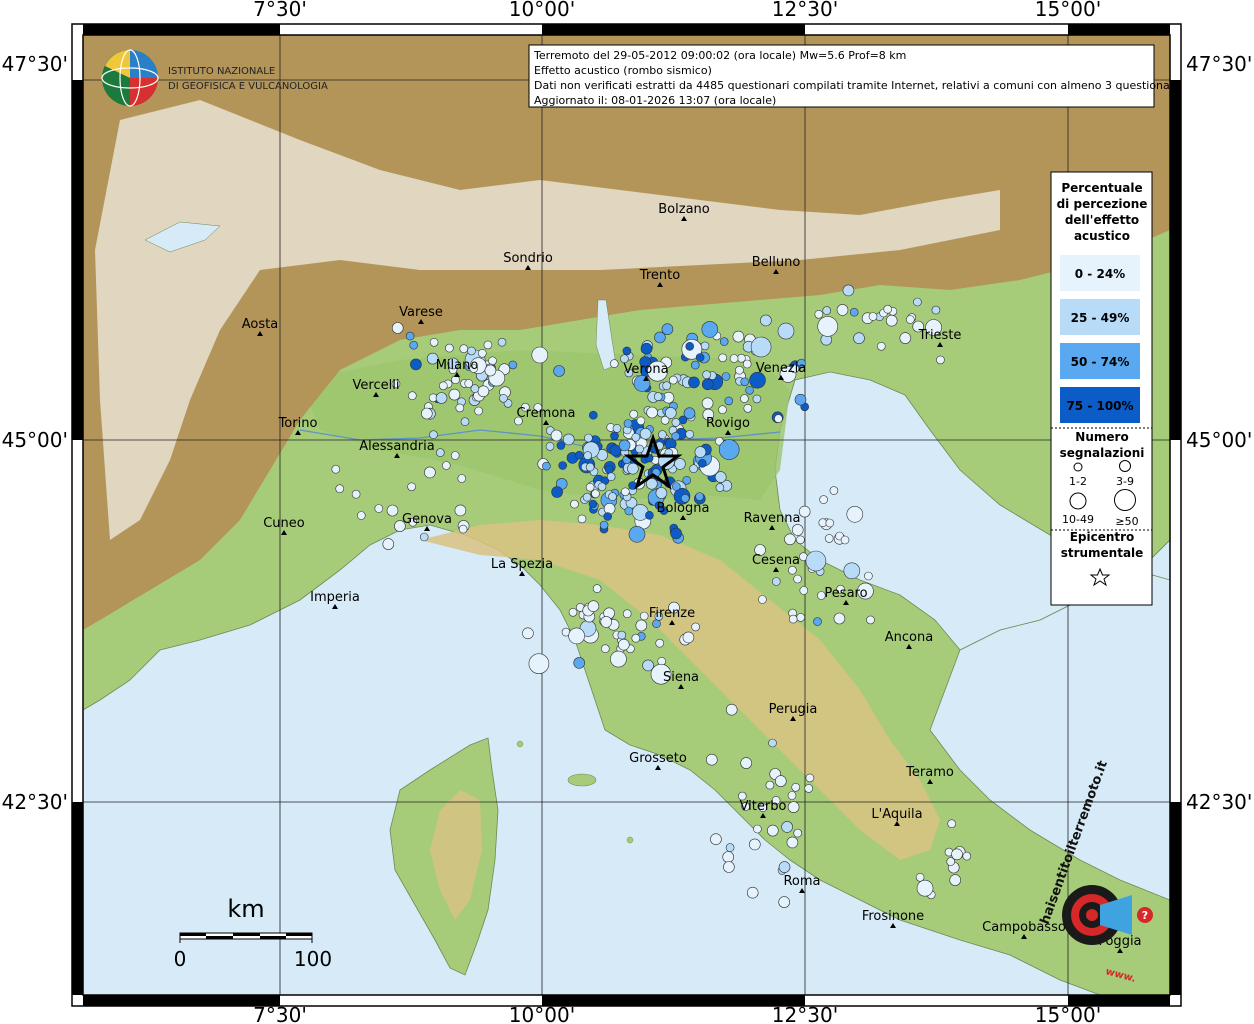 This screenshot has height=1024, width=1254. Describe the element at coordinates (520, 744) in the screenshot. I see `island-capraia` at that location.